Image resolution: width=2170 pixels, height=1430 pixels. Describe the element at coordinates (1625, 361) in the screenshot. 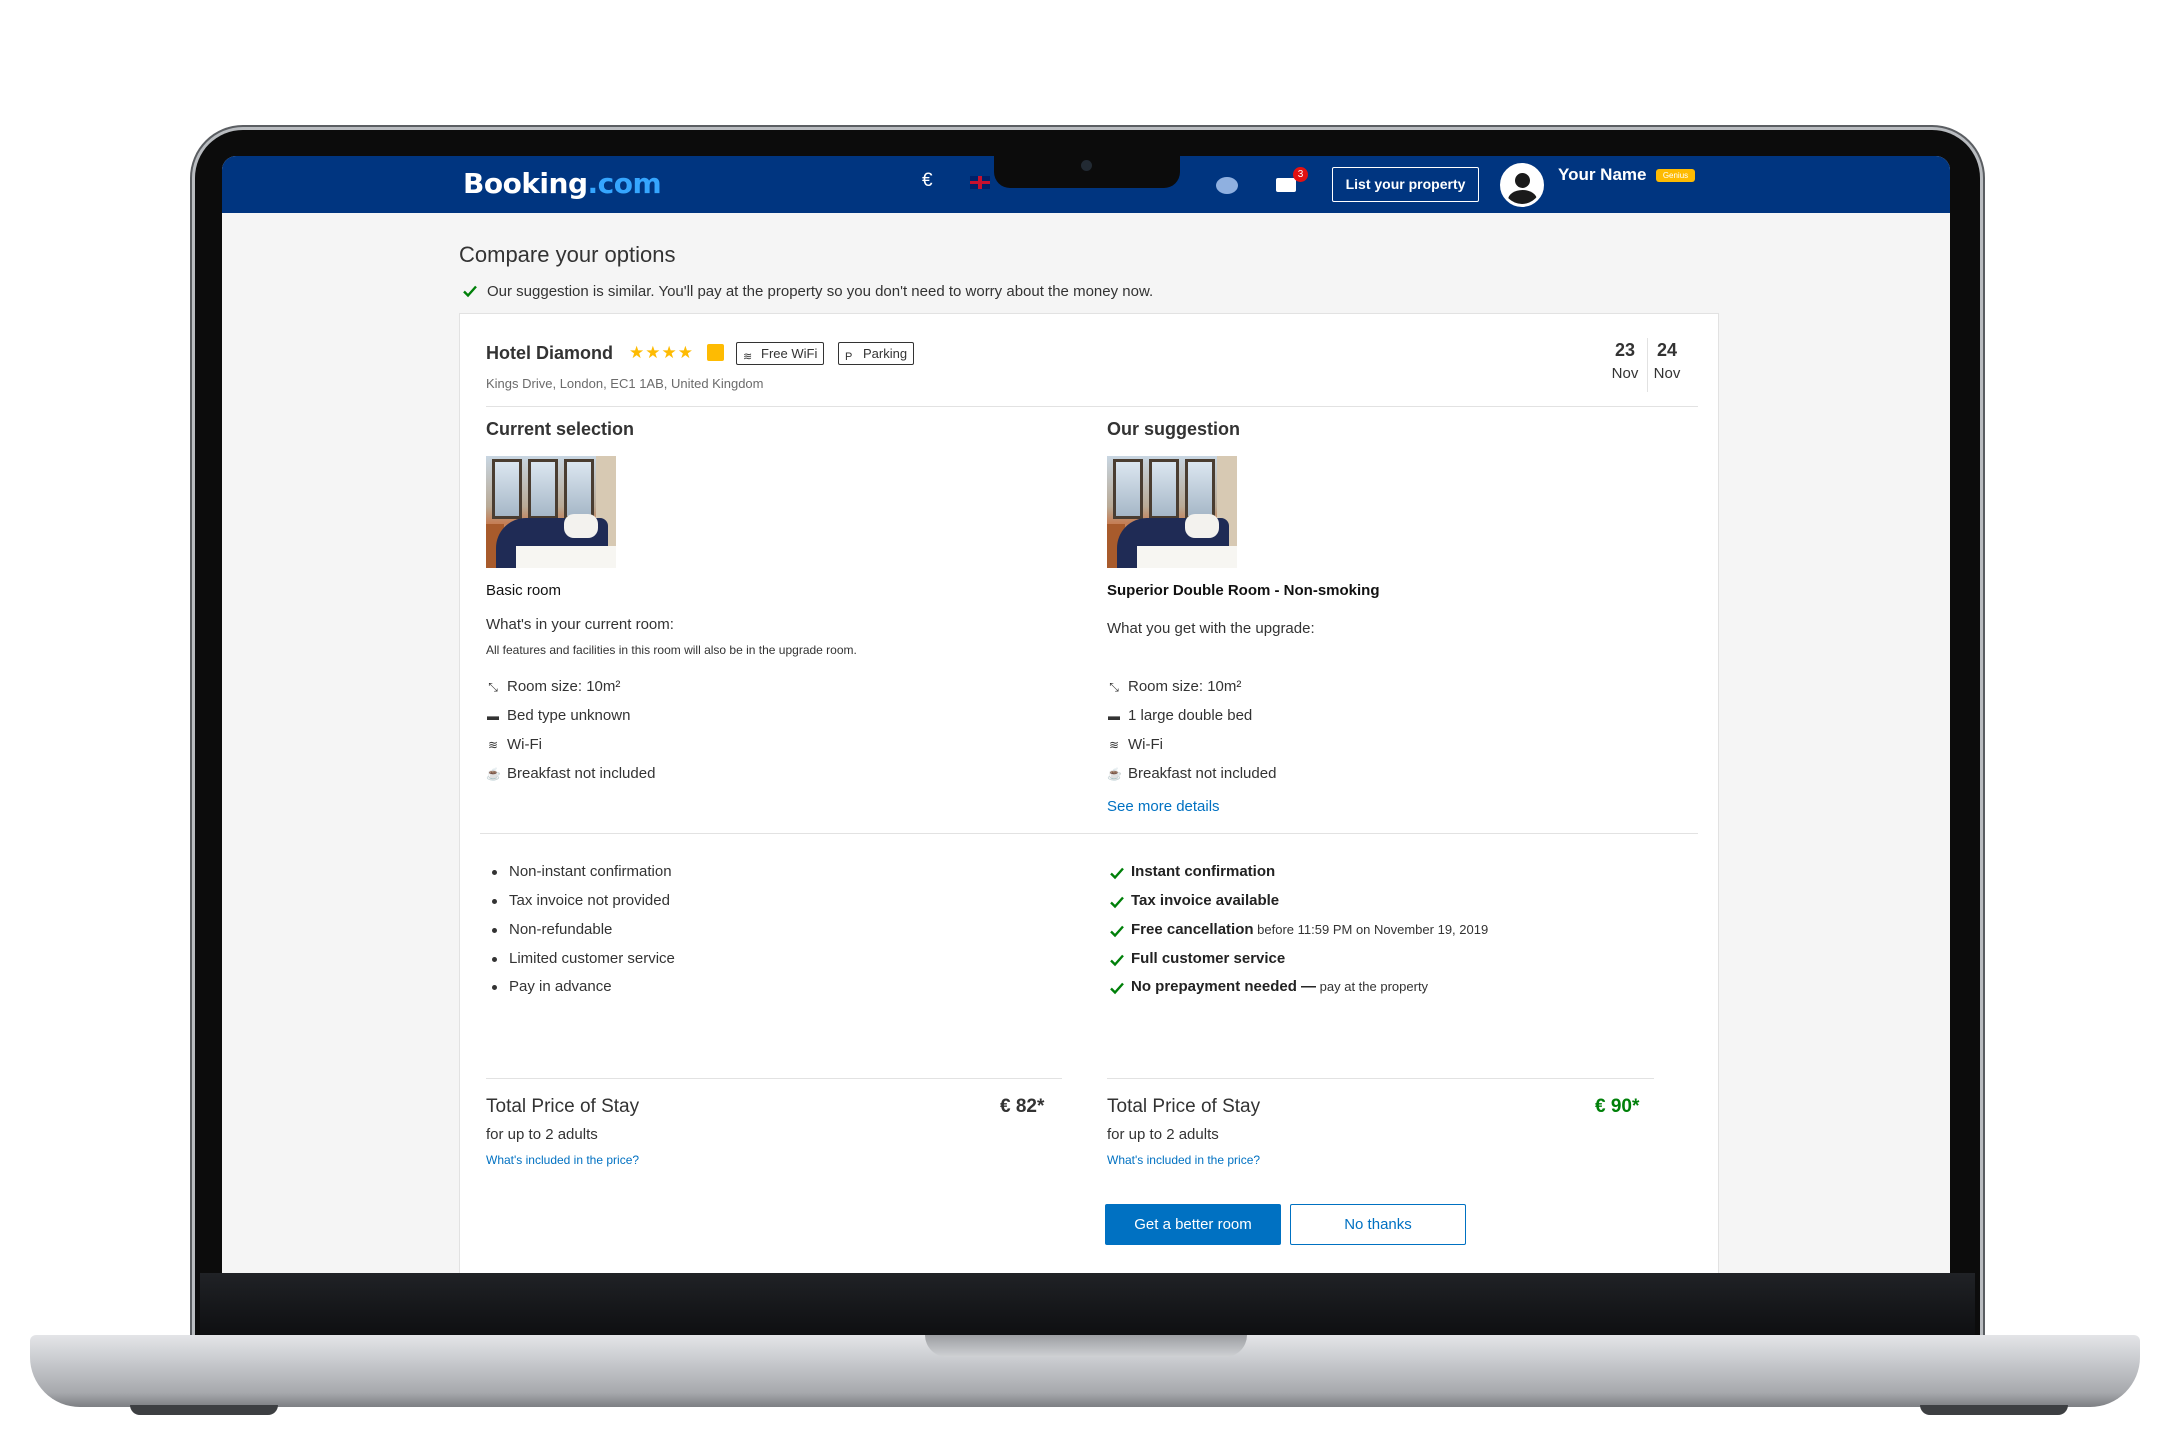

I see `checkin-date: 23 Nov` at that location.